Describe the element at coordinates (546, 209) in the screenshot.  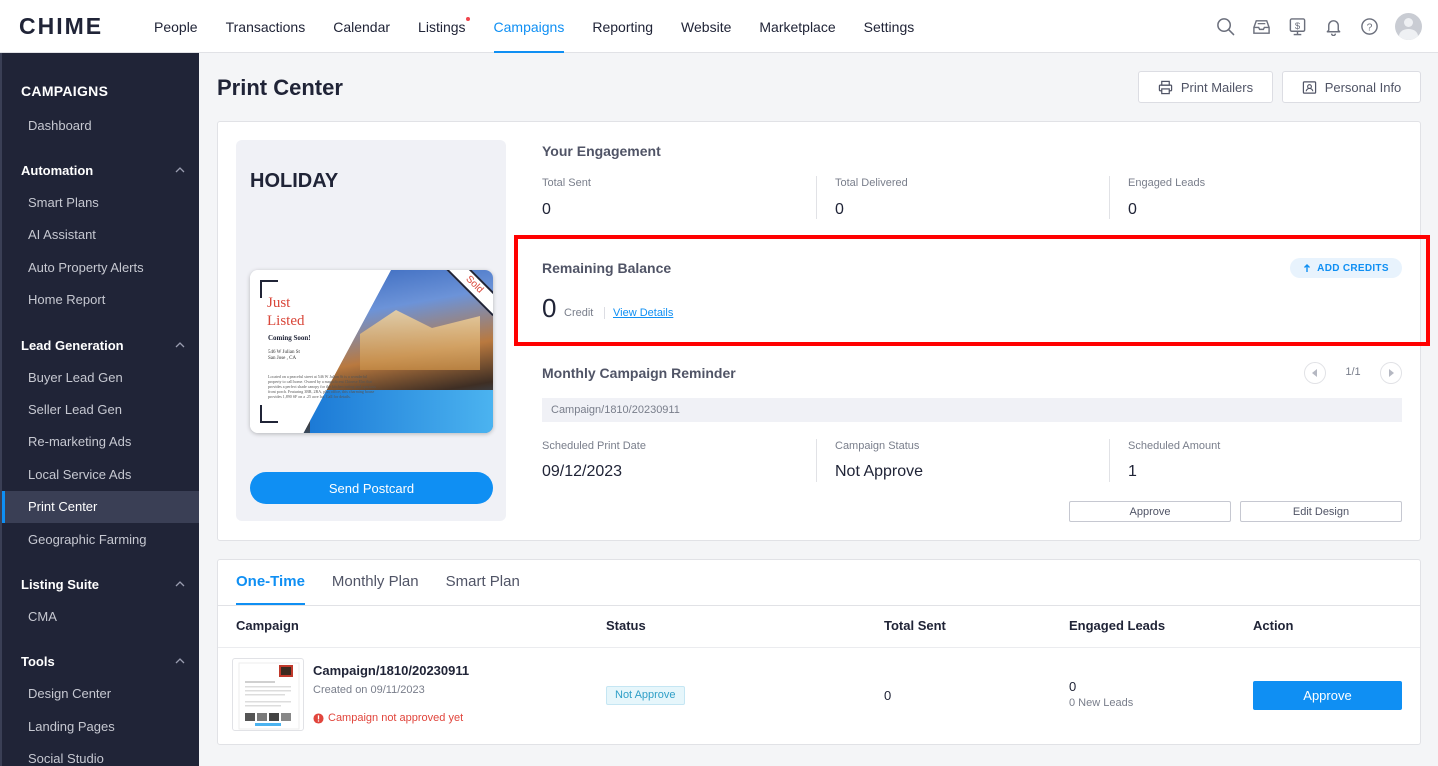
I see `total-sent-value: 0` at that location.